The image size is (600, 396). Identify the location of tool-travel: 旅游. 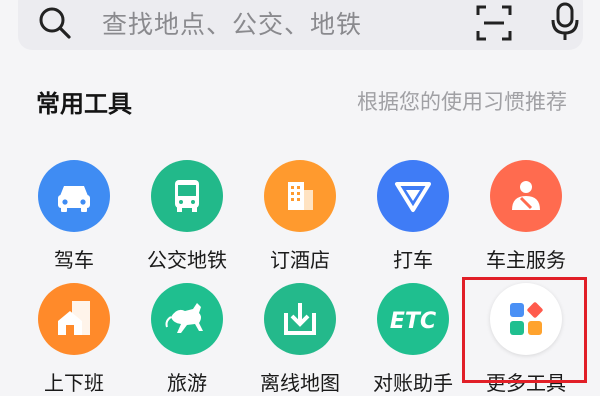
(187, 339).